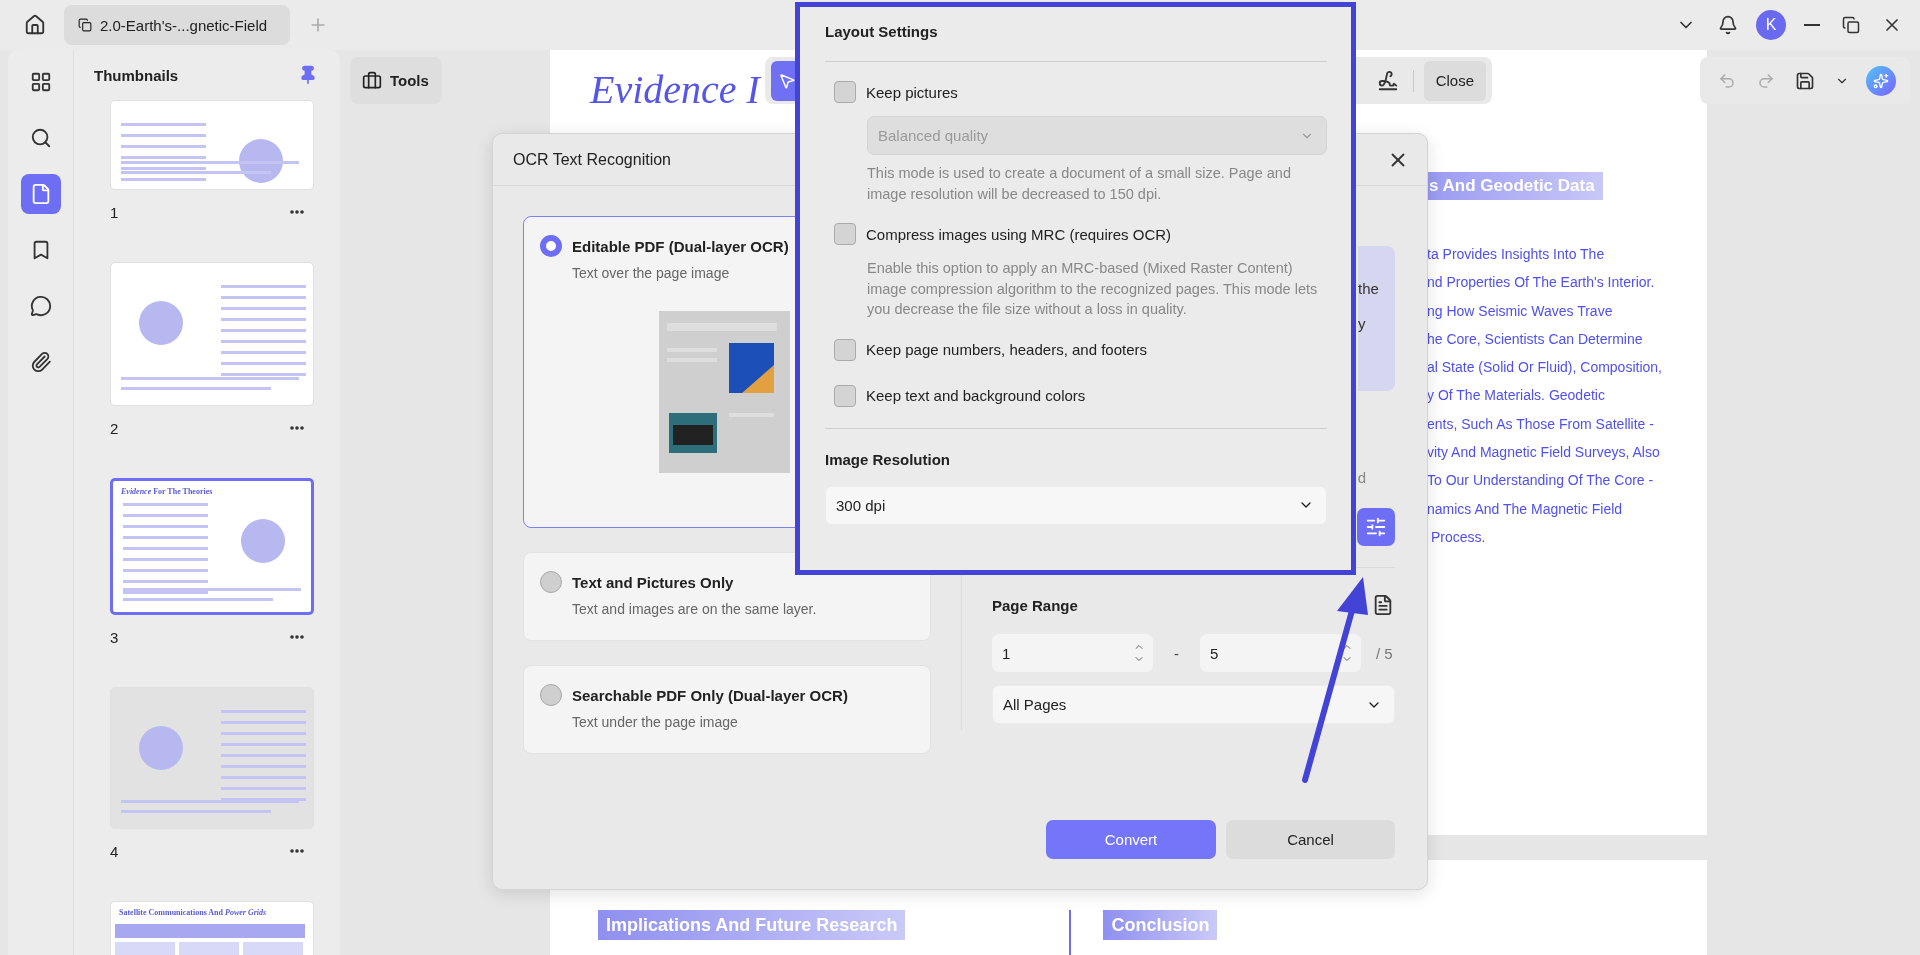 The width and height of the screenshot is (1920, 955). I want to click on section-heading: Implications And Future Research, so click(752, 925).